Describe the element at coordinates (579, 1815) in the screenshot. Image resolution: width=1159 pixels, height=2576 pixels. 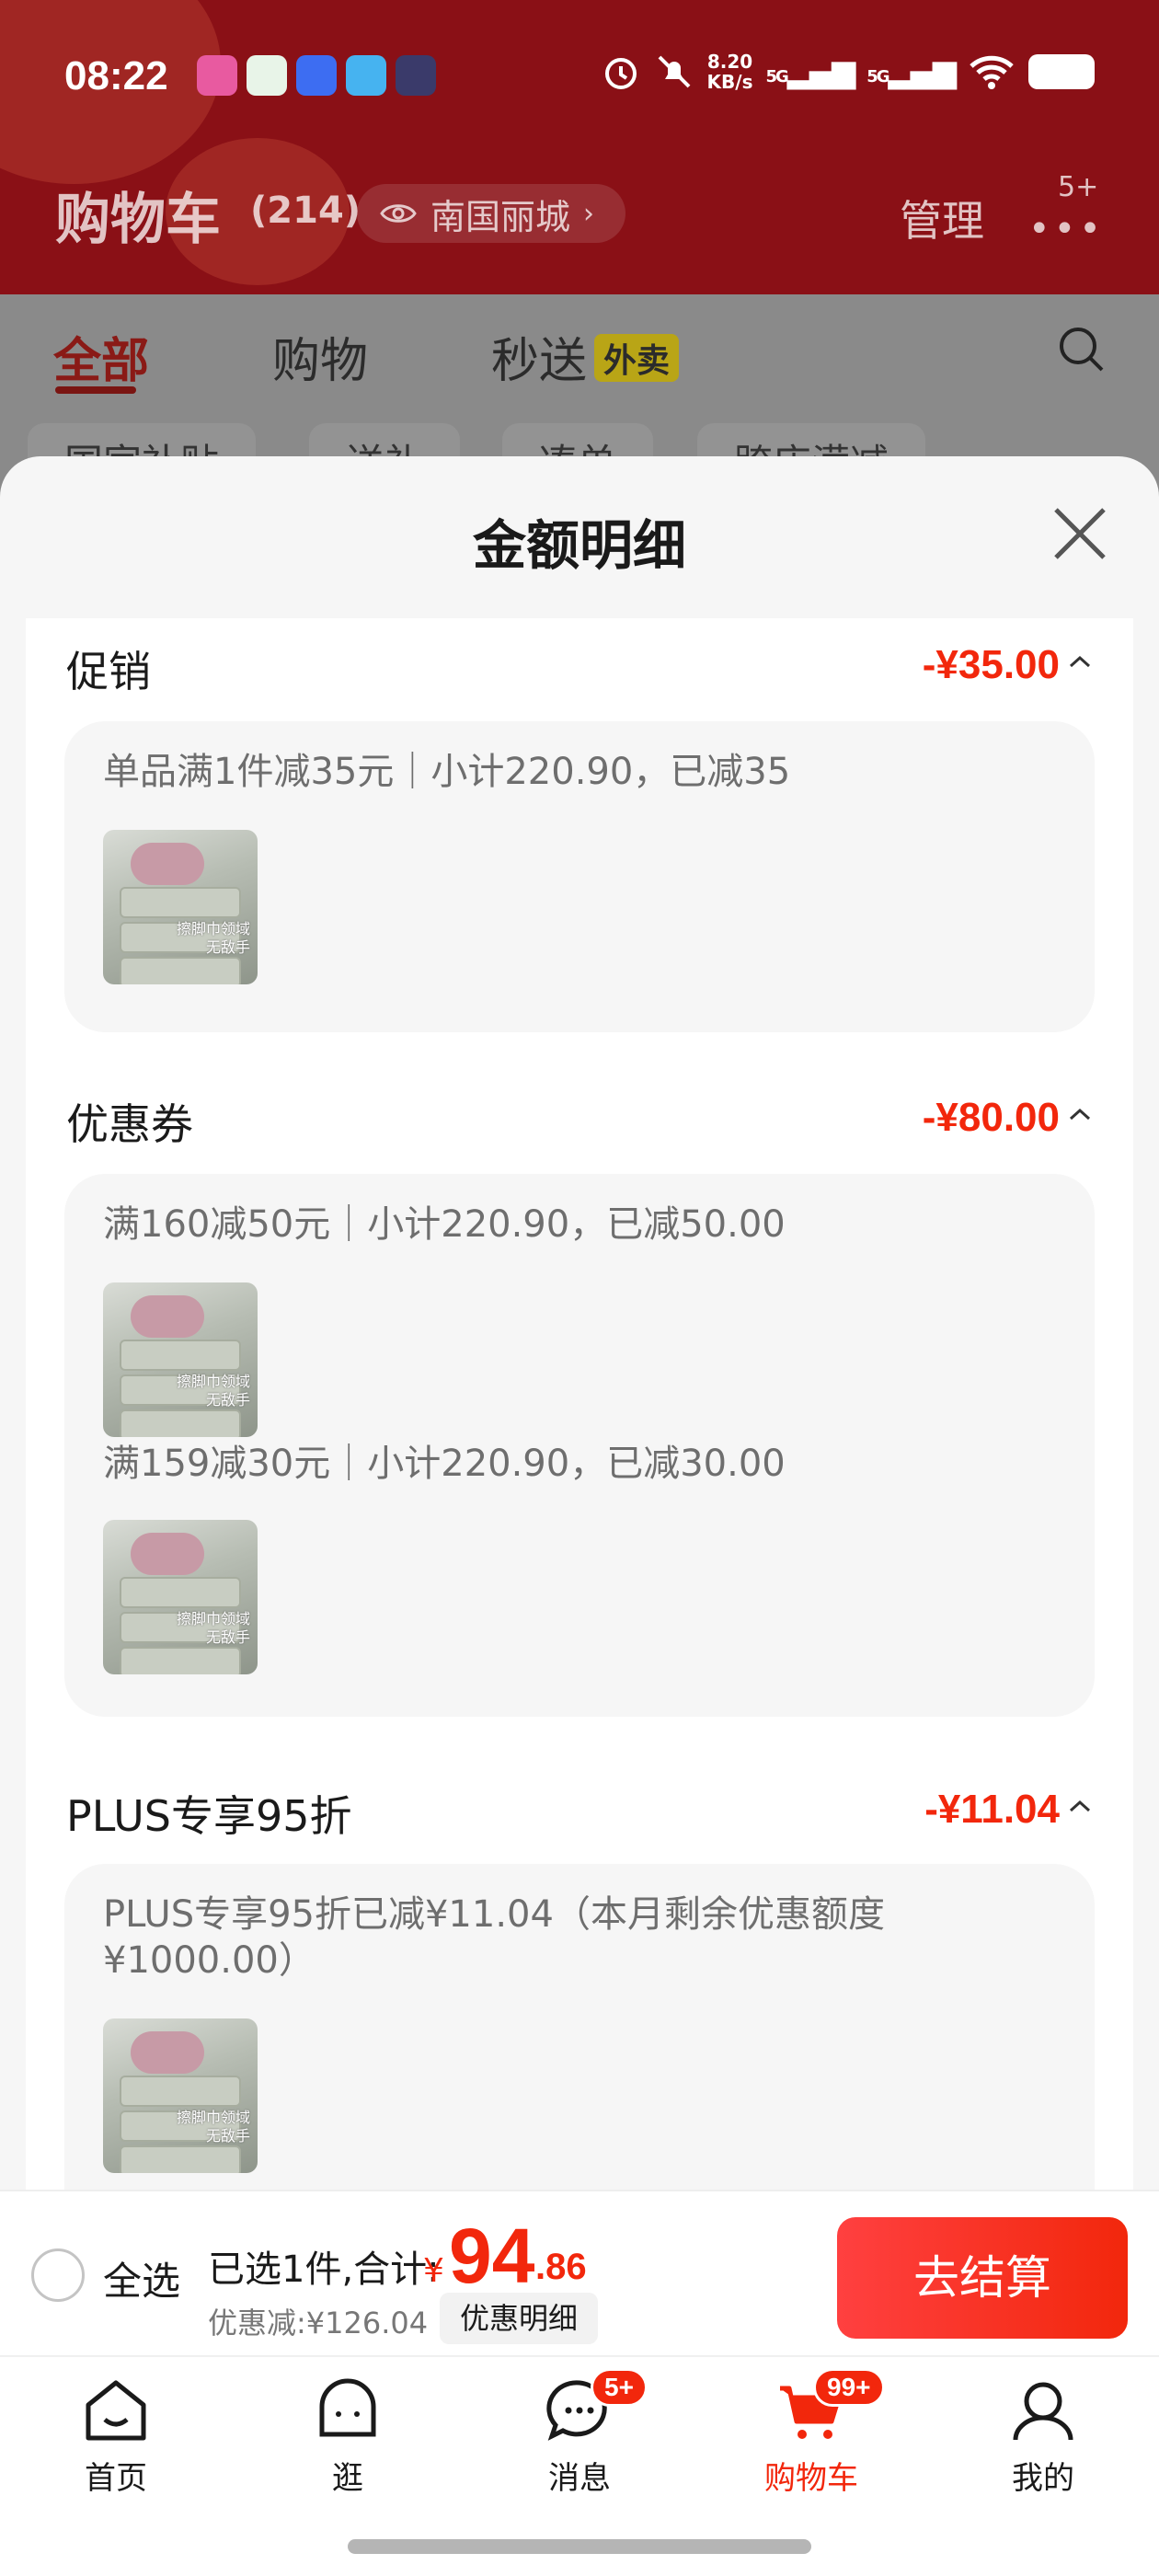
I see `section-header-plus: PLUS专享95折 -¥11.04` at that location.